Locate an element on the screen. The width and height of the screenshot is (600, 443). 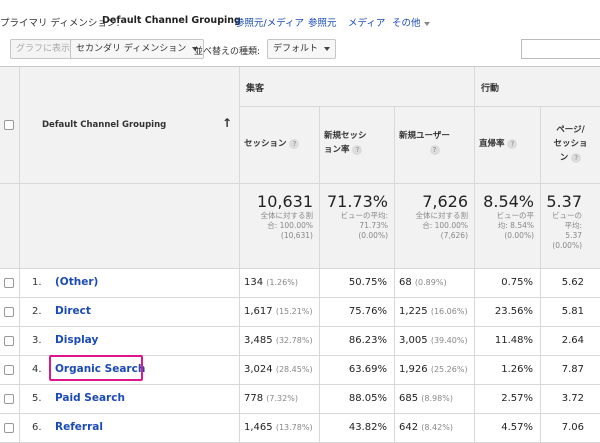
new-users-value: 3,005 is located at coordinates (413, 340).